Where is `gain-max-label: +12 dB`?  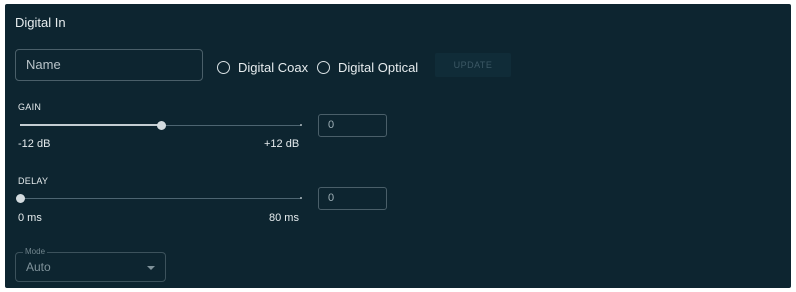 gain-max-label: +12 dB is located at coordinates (282, 144).